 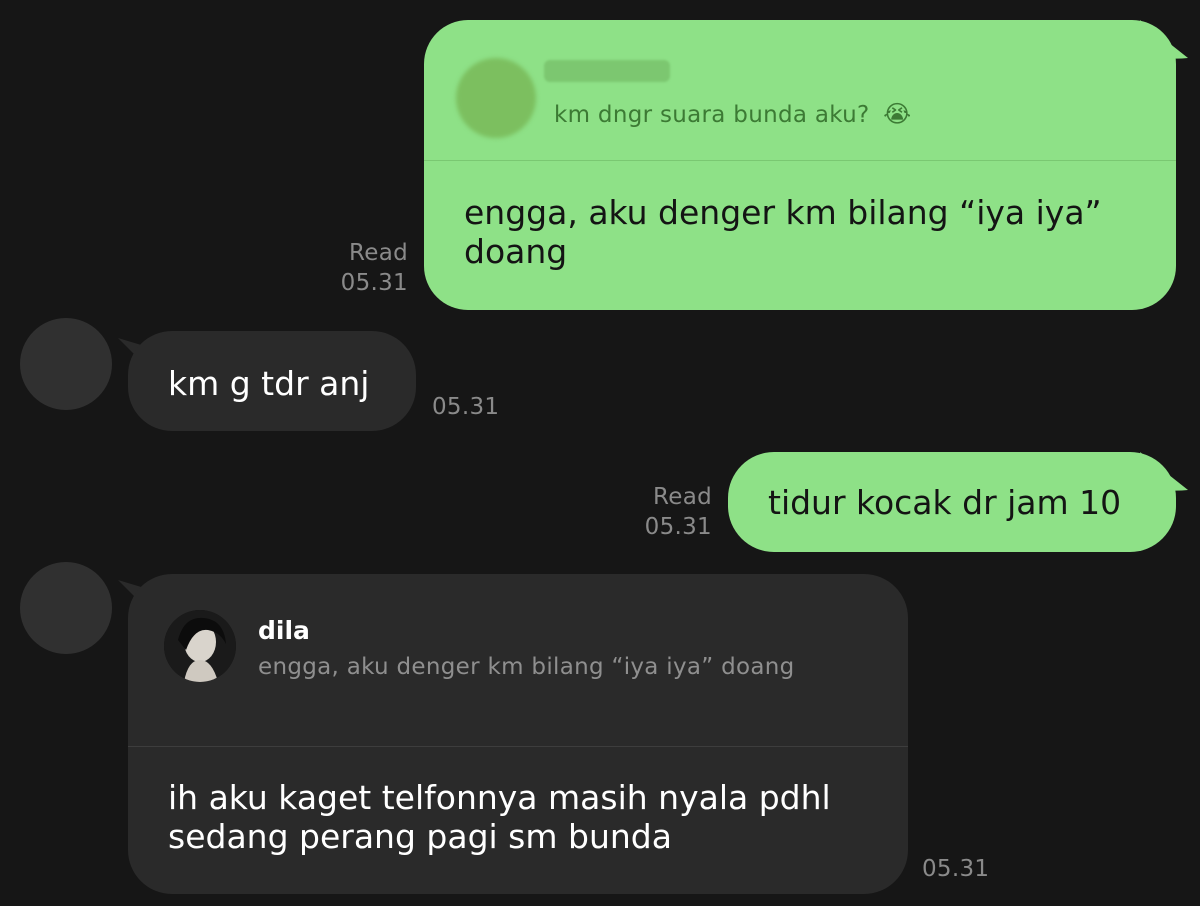 I want to click on quoted-message: km dngr suara bunda aku? 😭, so click(x=733, y=114).